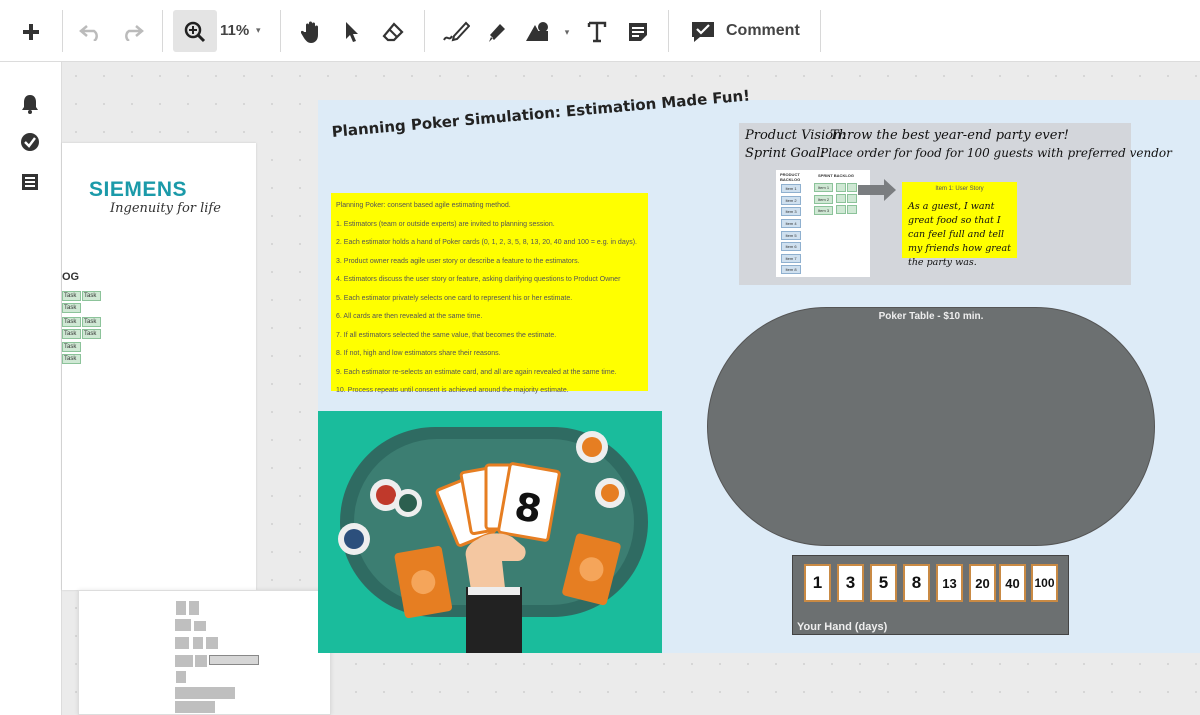 The width and height of the screenshot is (1200, 715). What do you see at coordinates (91, 32) in the screenshot?
I see `undo-icon` at bounding box center [91, 32].